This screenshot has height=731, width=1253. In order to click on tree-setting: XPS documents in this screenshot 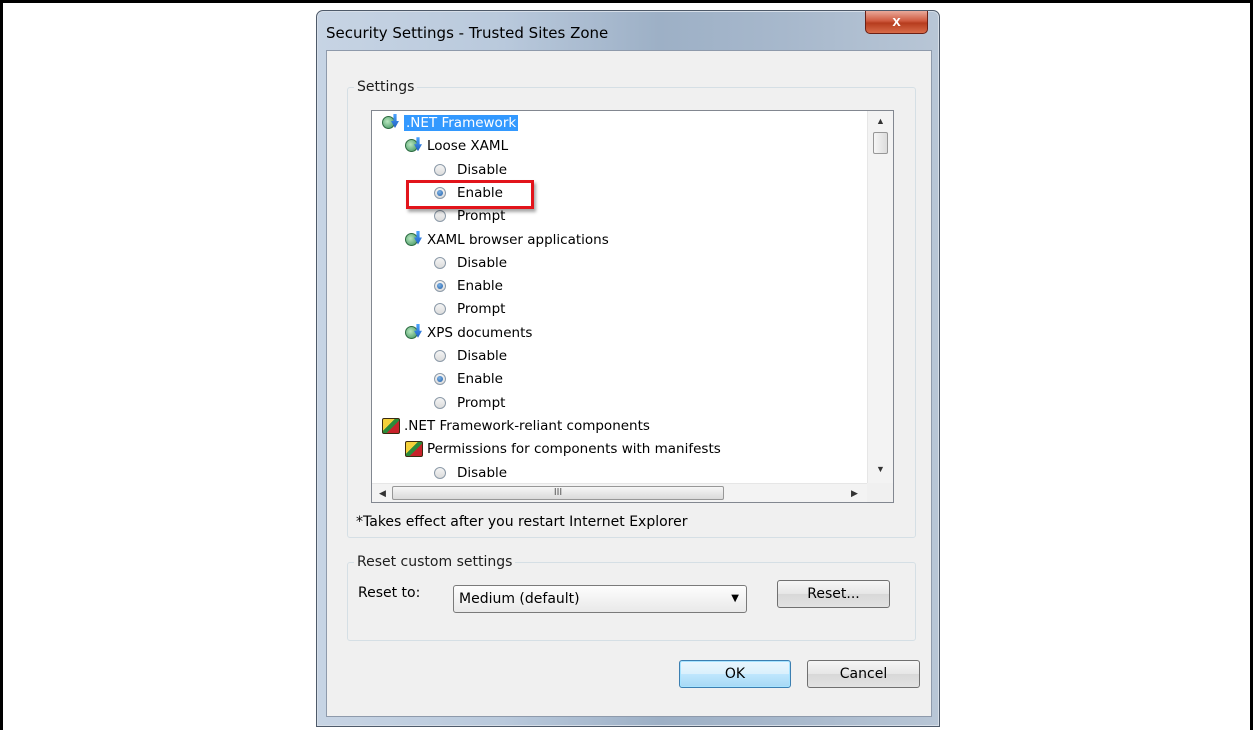, I will do `click(468, 333)`.